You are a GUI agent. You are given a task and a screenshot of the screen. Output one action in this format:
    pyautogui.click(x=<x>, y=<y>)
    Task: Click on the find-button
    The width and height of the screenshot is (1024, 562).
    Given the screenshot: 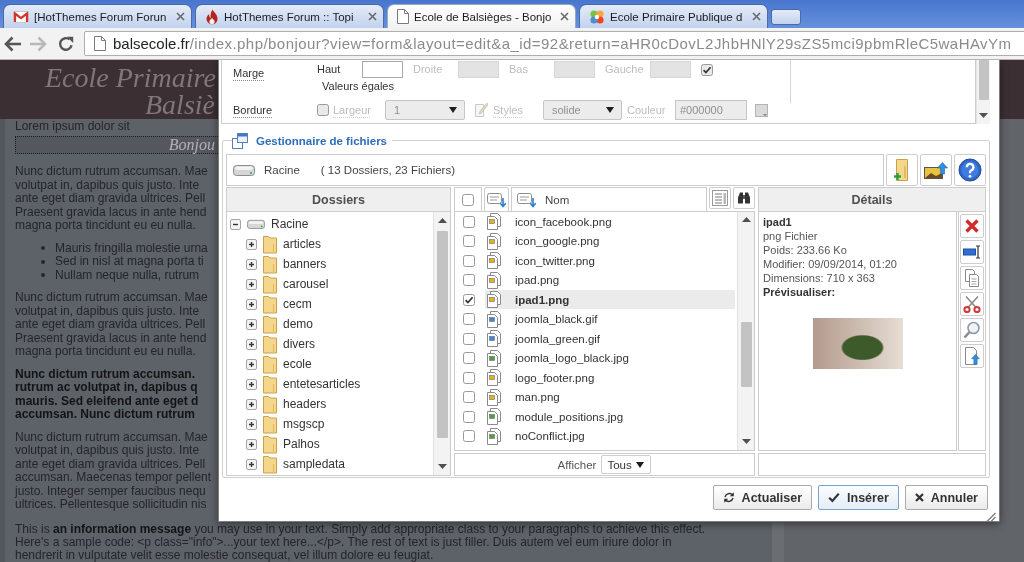 What is the action you would take?
    pyautogui.click(x=744, y=198)
    